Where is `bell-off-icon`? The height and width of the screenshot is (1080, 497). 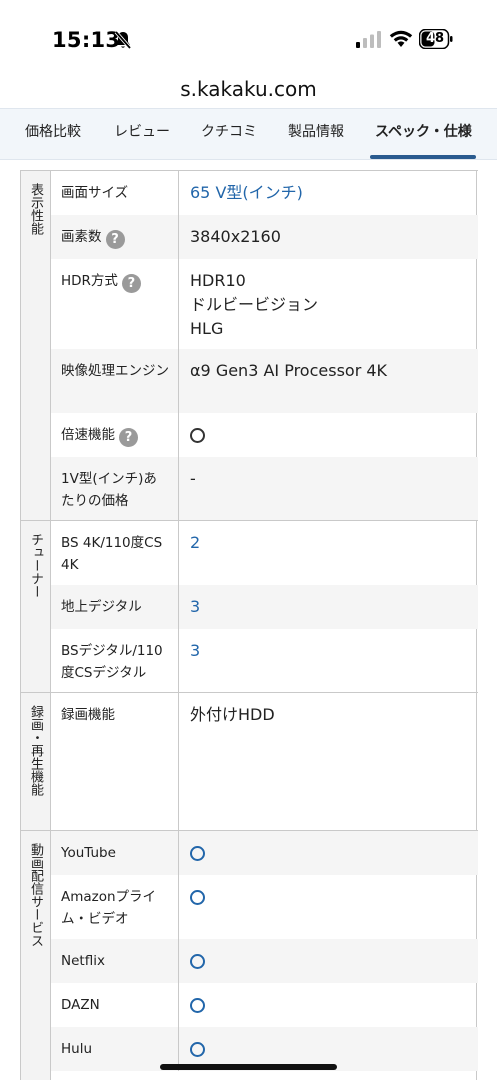 bell-off-icon is located at coordinates (123, 40).